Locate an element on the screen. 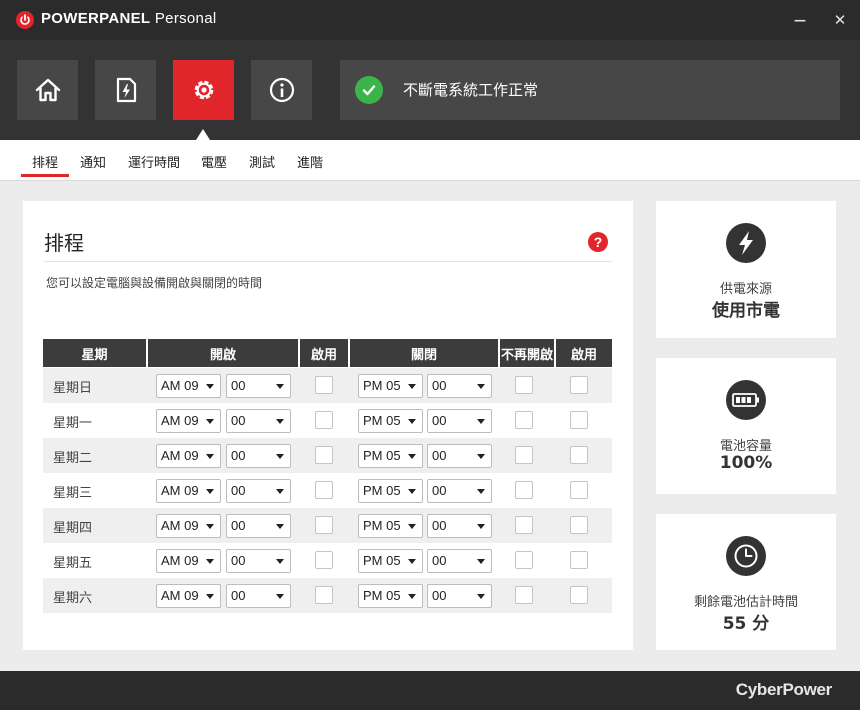  cyberpower-logo-icon is located at coordinates (25, 20).